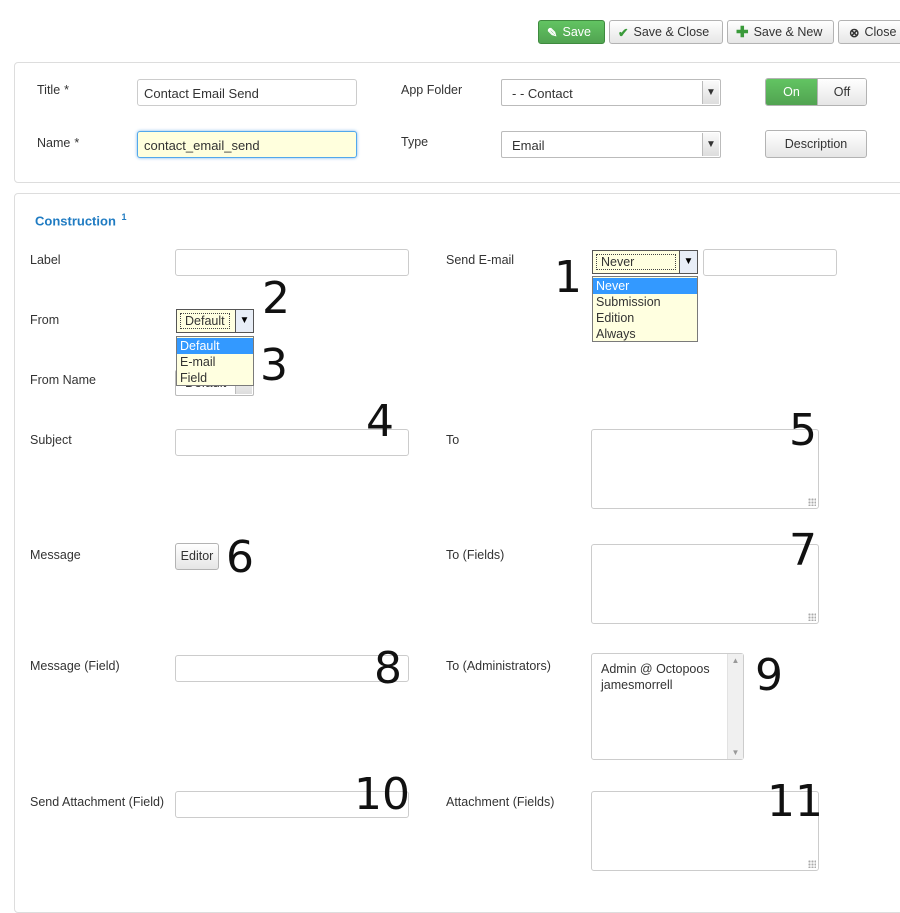 Image resolution: width=900 pixels, height=913 pixels. What do you see at coordinates (45, 260) in the screenshot?
I see `label-label: Label` at bounding box center [45, 260].